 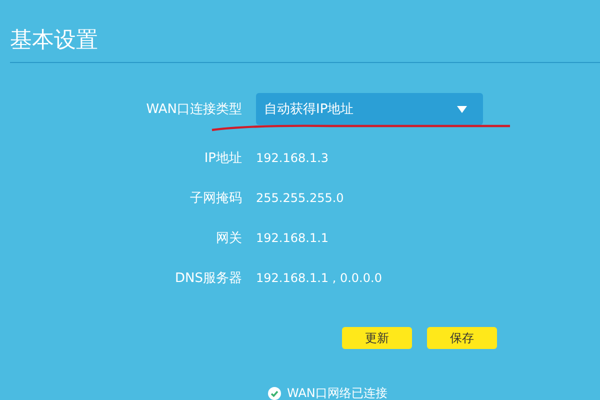 I want to click on field-value: 192.168.1.3, so click(x=292, y=158).